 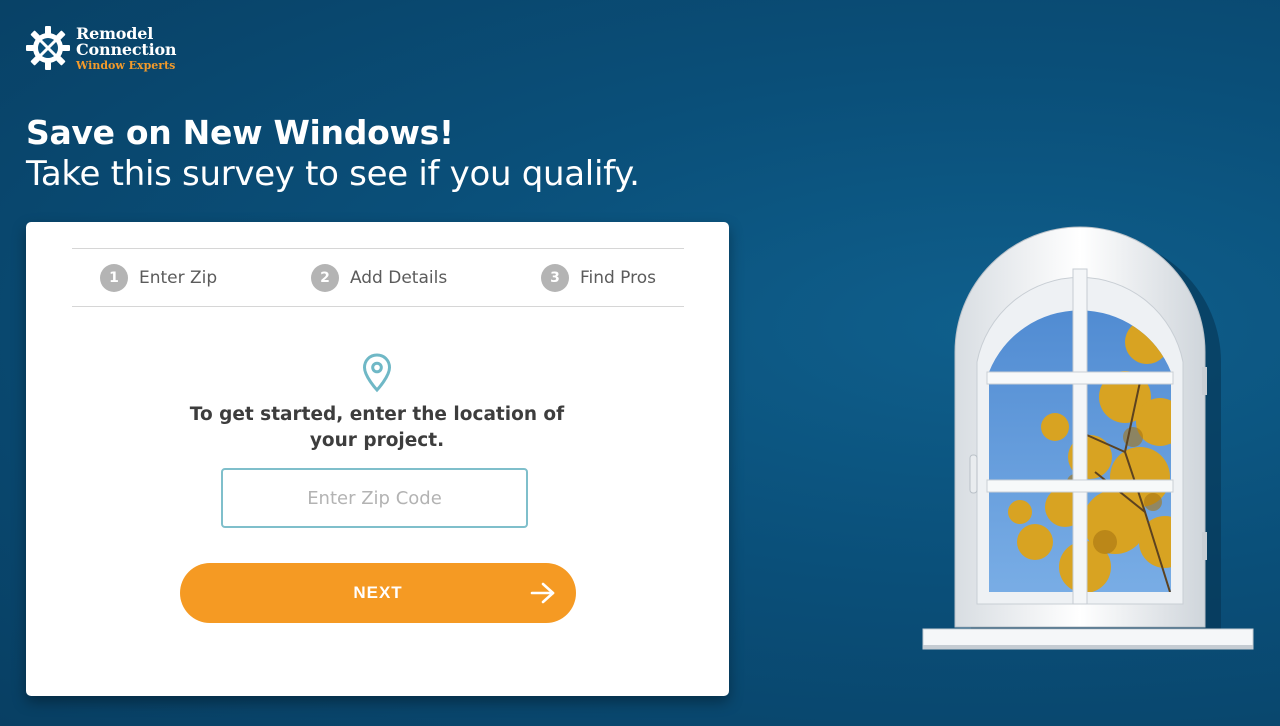 I want to click on step-label: Find Pros, so click(x=617, y=277).